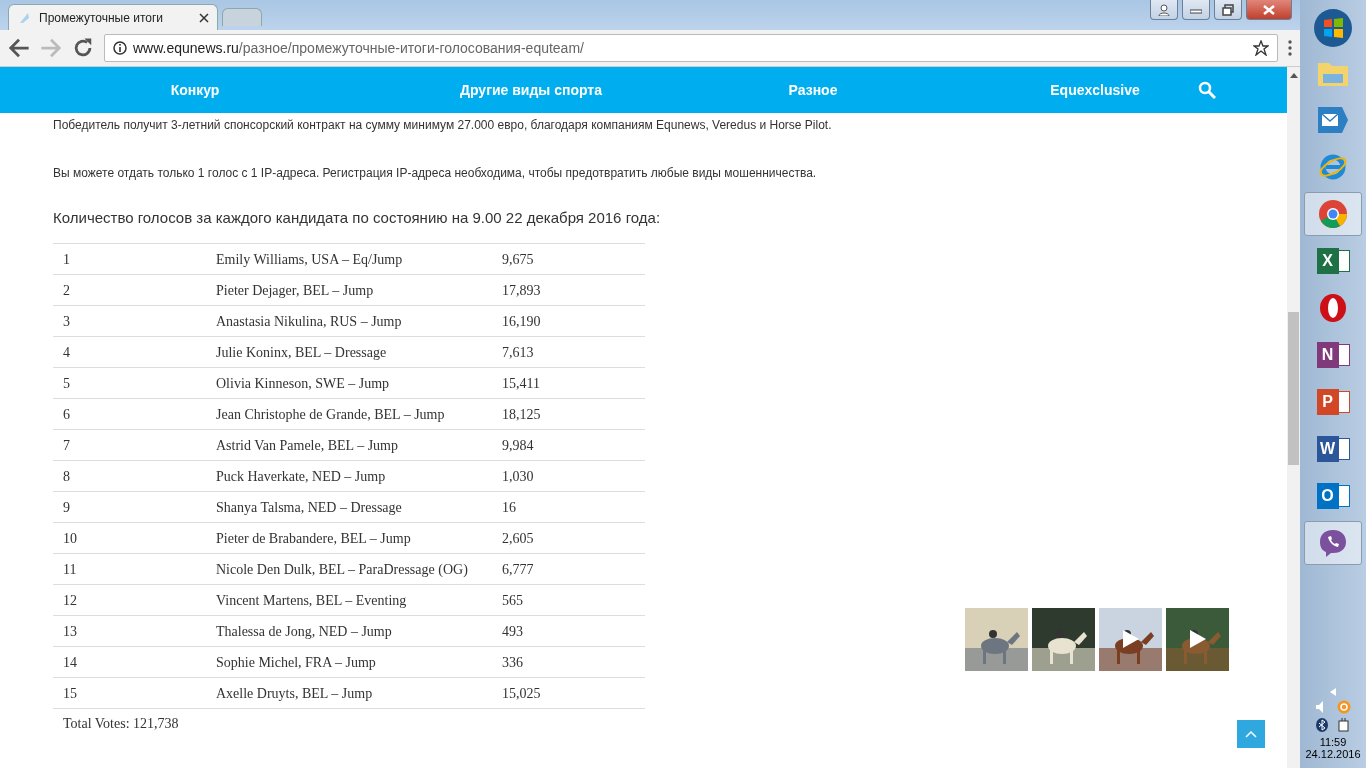  Describe the element at coordinates (349, 414) in the screenshot. I see `table-cell: Jean Christophe de Grande, BEL – Jump` at that location.